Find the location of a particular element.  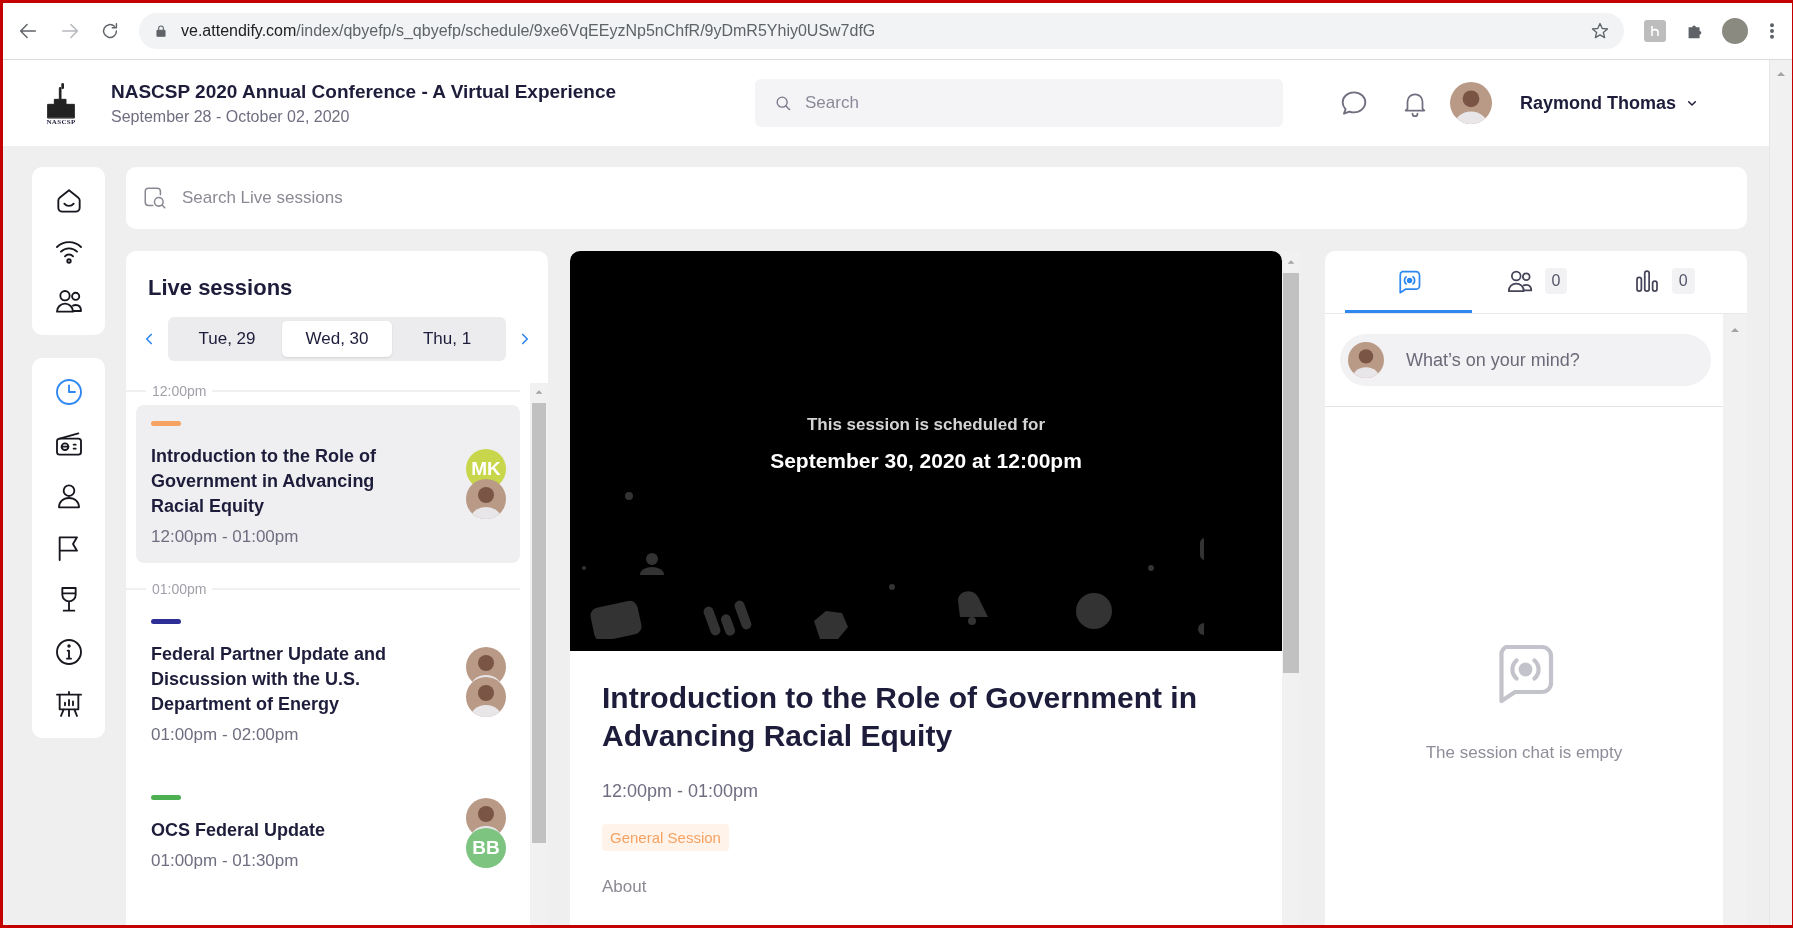

schedule-notice: This session is scheduled for is located at coordinates (926, 425).